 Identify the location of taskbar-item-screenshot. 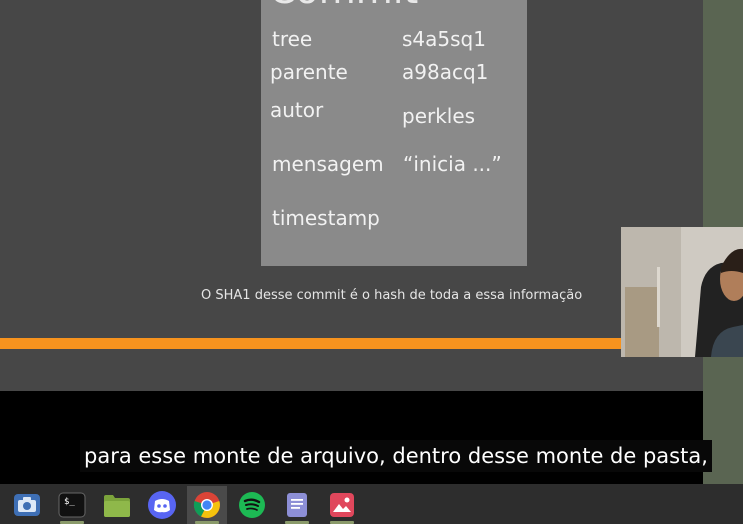
(27, 505).